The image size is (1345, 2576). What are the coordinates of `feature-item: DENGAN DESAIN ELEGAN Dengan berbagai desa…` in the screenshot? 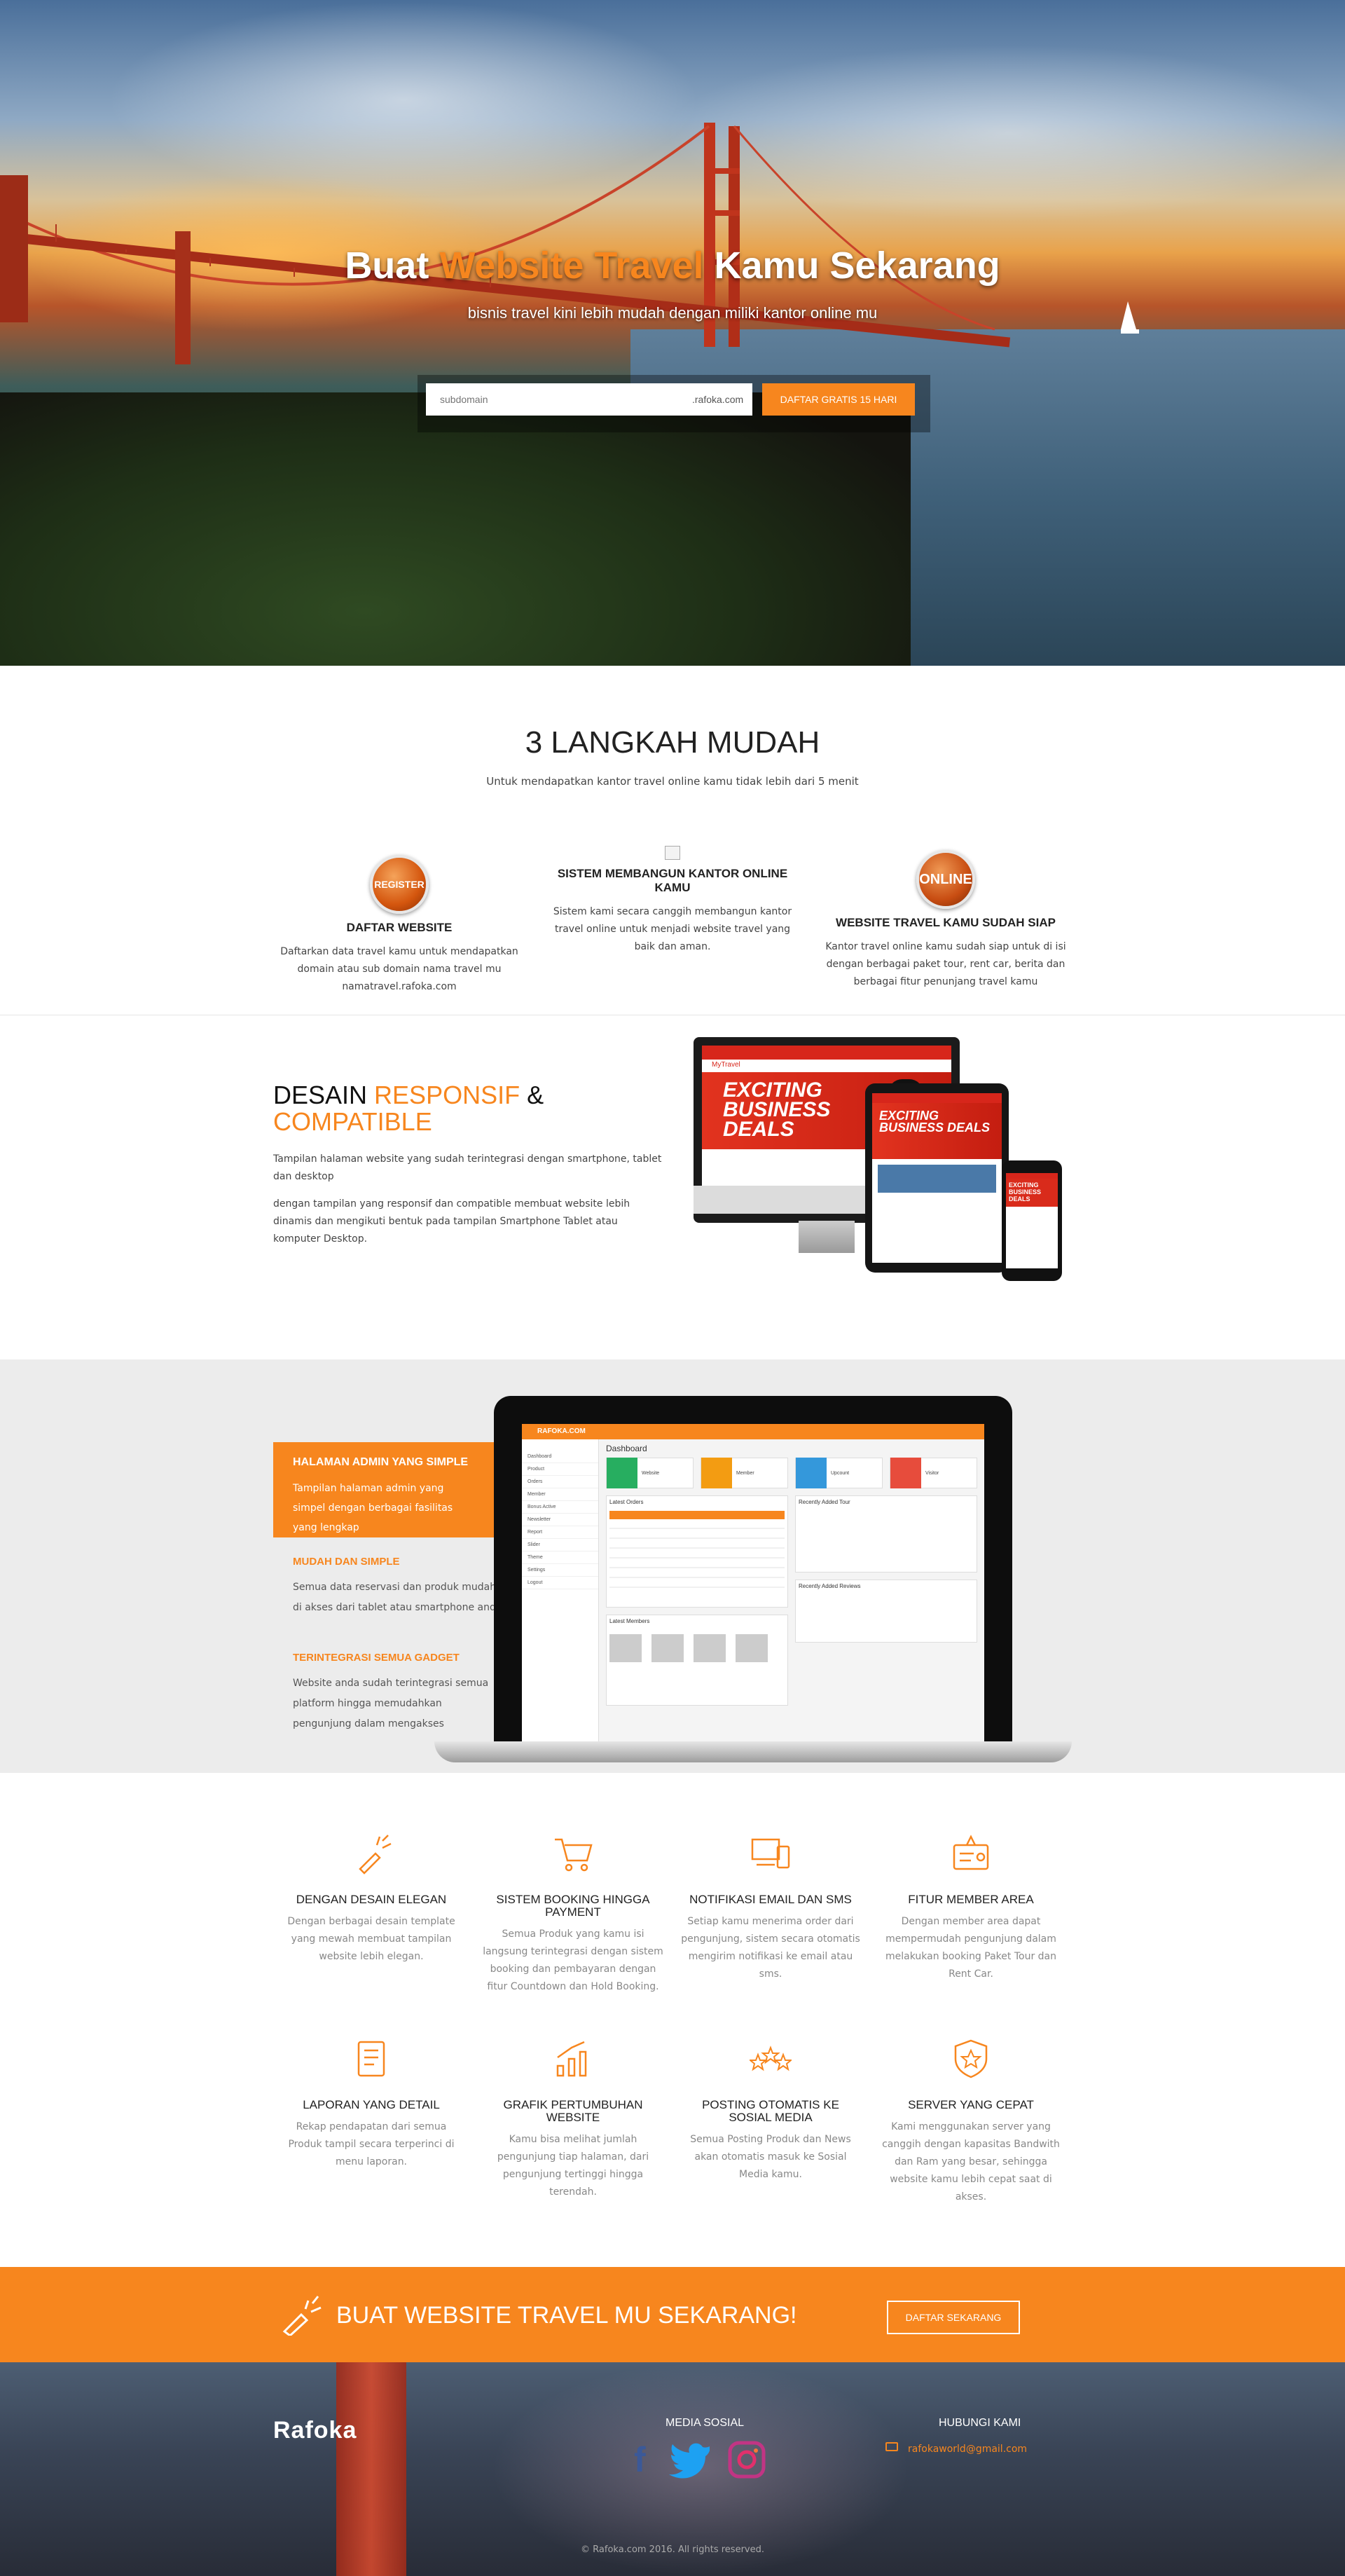 It's located at (371, 1899).